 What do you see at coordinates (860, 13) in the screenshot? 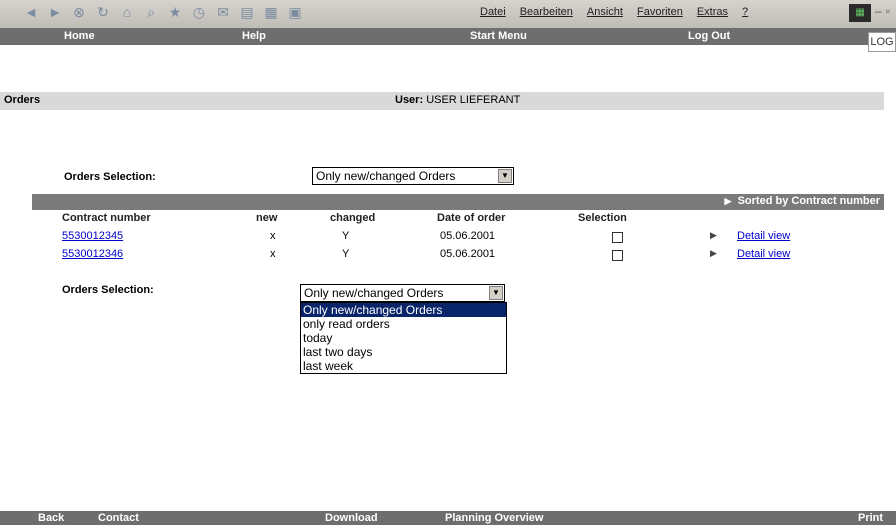
I see `windows-logo-icon: ▦` at bounding box center [860, 13].